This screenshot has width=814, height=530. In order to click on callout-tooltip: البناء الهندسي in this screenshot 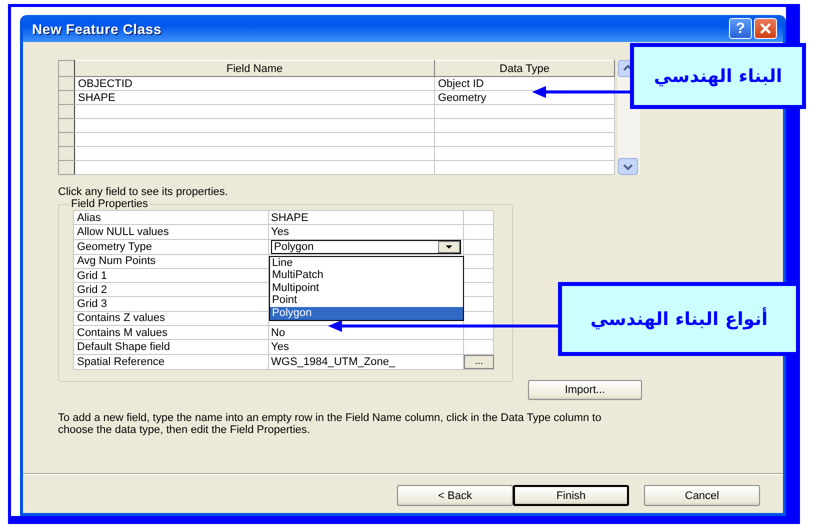, I will do `click(718, 76)`.